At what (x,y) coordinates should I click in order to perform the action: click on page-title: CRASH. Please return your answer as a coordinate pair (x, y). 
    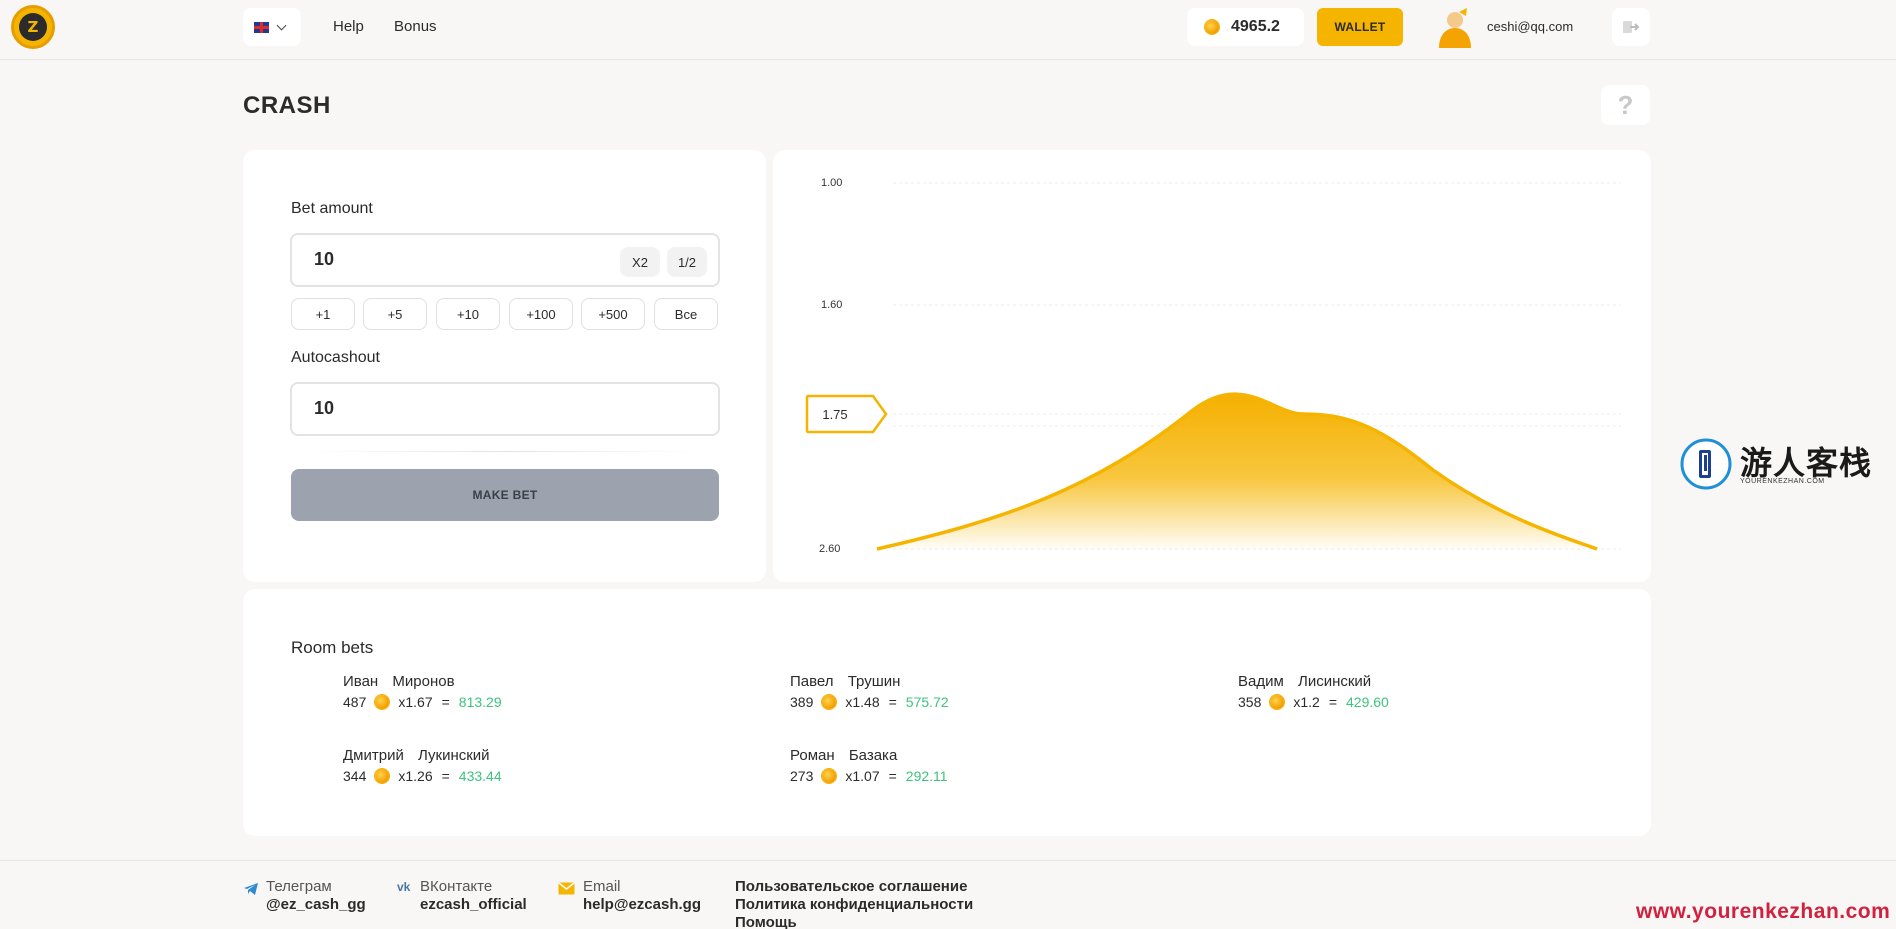
    Looking at the image, I should click on (287, 105).